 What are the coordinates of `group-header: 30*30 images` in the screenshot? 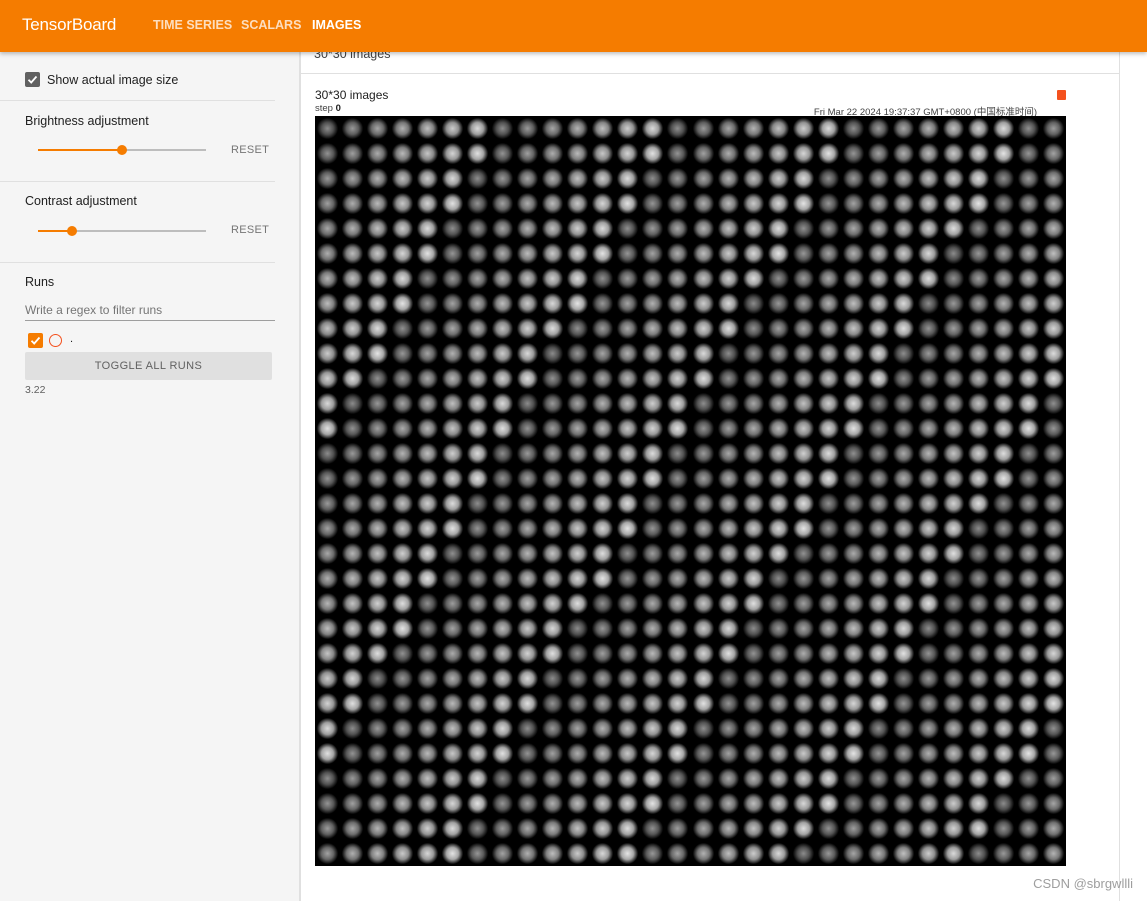 It's located at (710, 60).